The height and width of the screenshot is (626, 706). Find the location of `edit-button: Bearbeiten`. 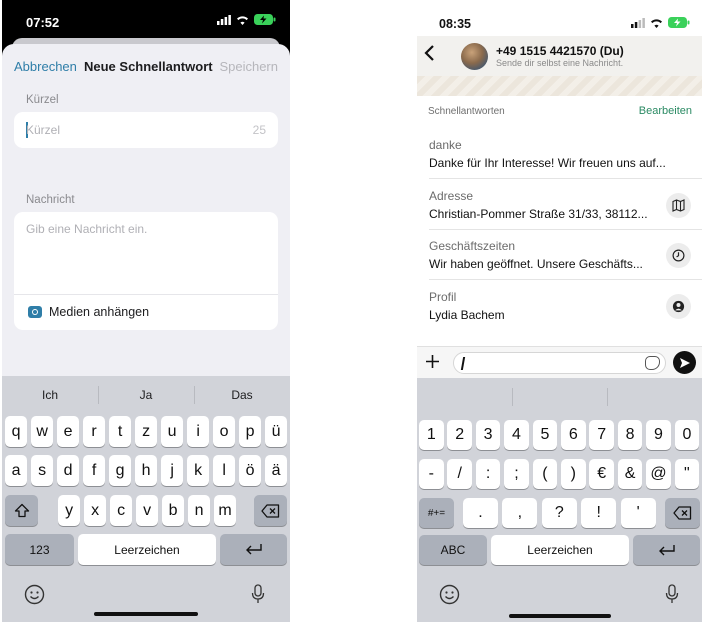

edit-button: Bearbeiten is located at coordinates (665, 111).